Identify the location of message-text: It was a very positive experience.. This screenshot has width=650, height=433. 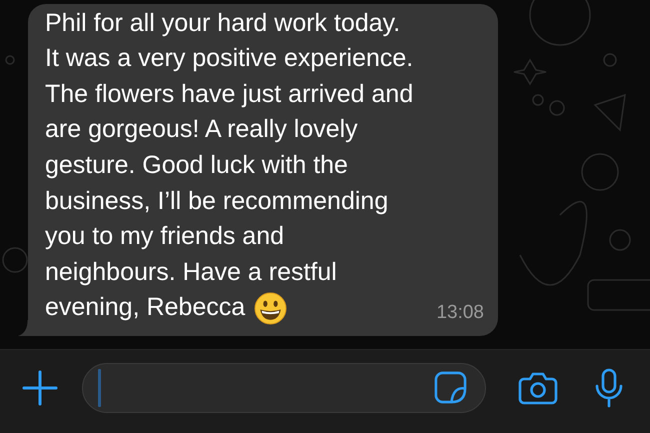
(229, 58).